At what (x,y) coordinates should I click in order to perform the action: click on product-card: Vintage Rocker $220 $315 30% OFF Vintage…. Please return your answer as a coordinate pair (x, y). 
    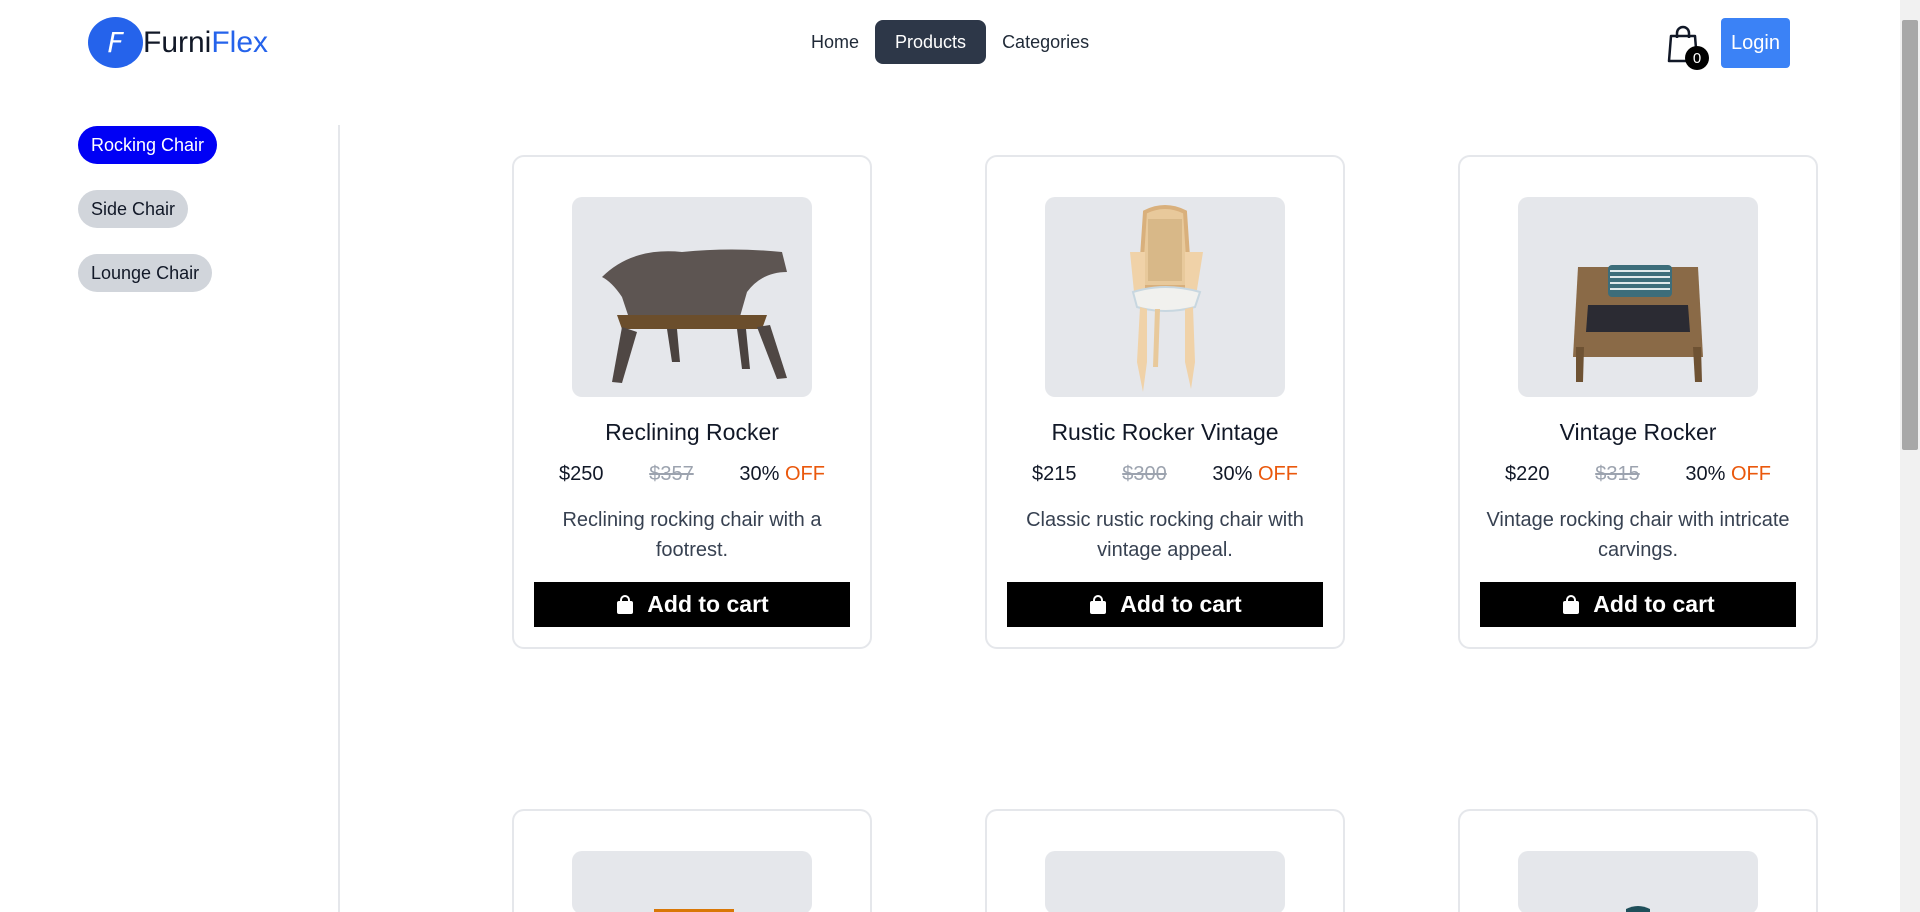
    Looking at the image, I should click on (1638, 402).